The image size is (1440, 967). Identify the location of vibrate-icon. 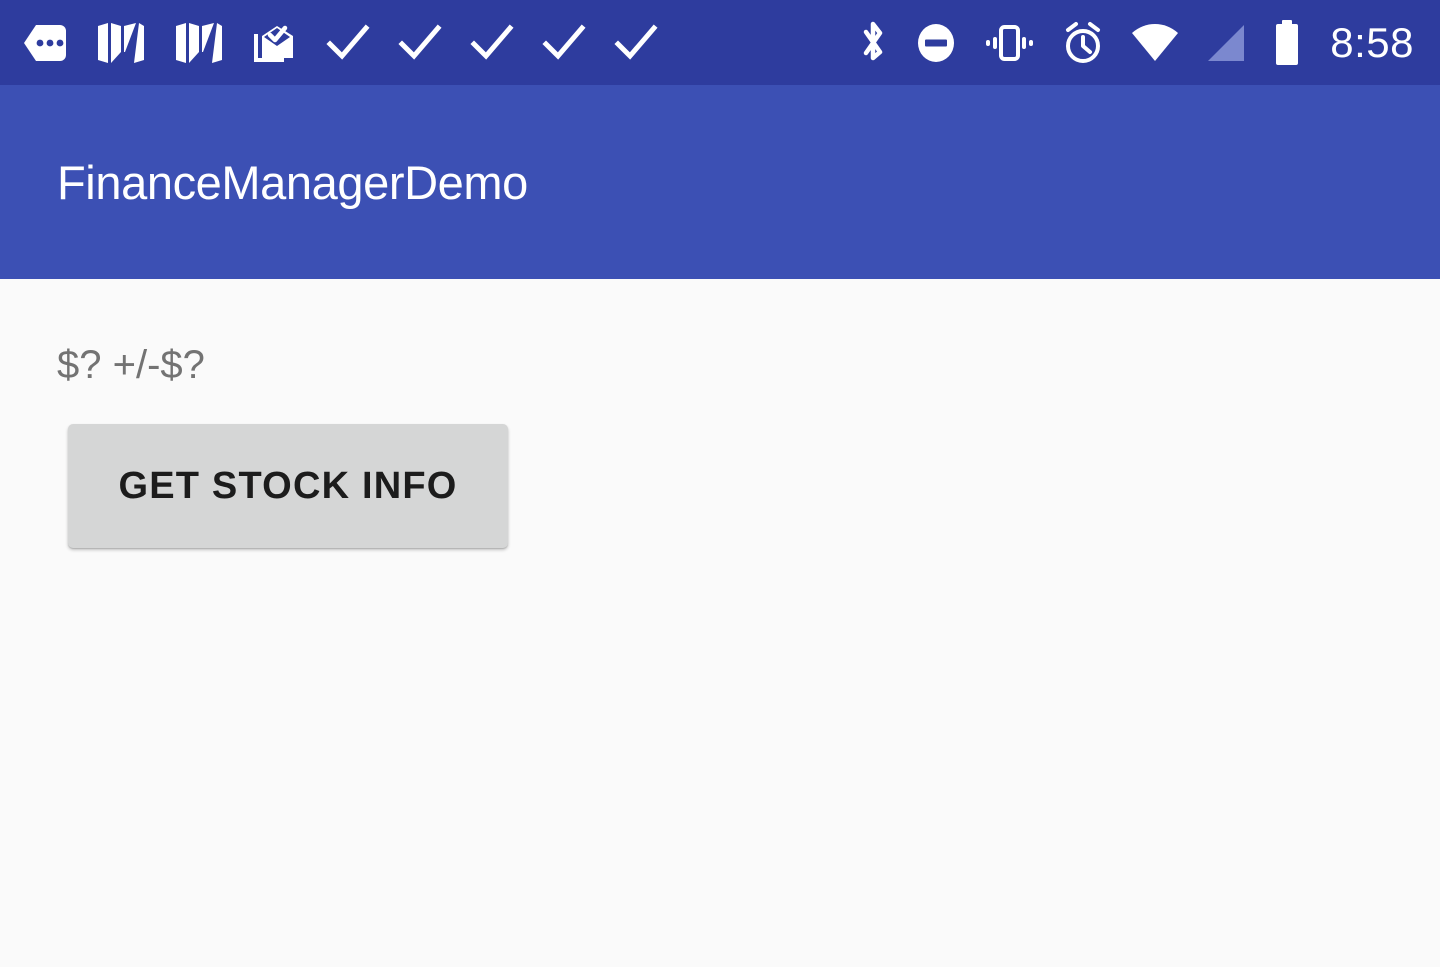
(1009, 43).